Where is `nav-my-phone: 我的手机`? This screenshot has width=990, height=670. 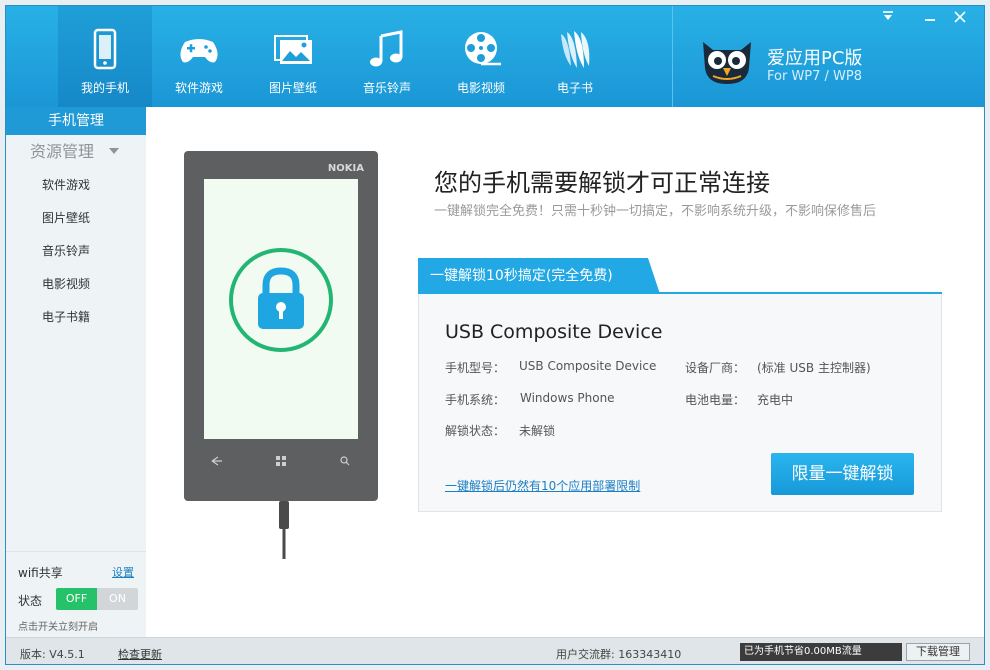
nav-my-phone: 我的手机 is located at coordinates (105, 56).